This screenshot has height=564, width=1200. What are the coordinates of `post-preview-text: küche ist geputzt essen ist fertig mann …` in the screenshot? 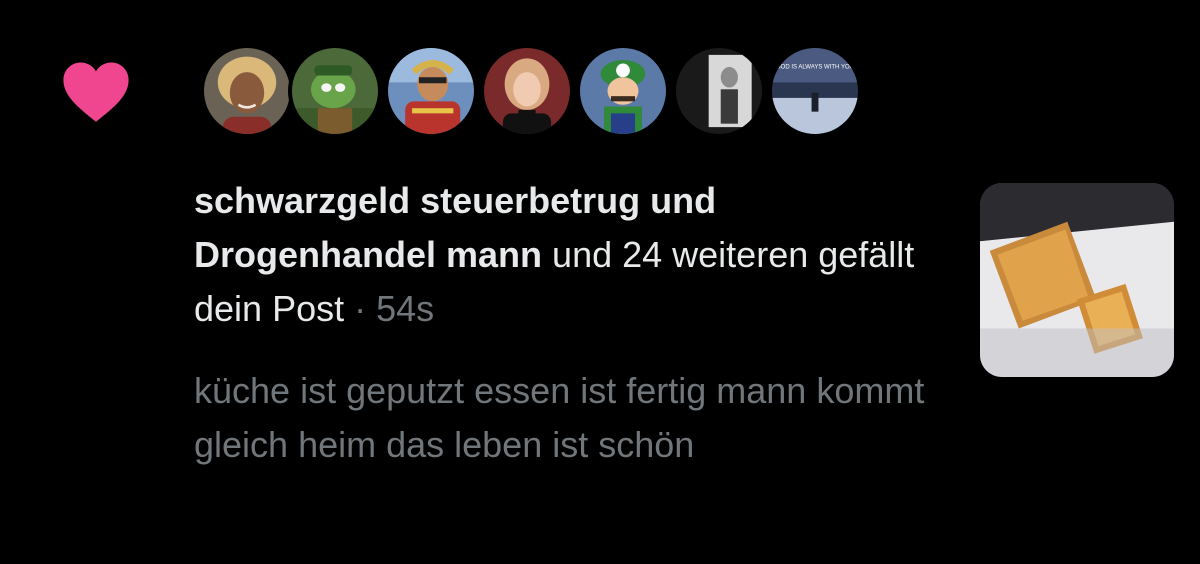 It's located at (564, 418).